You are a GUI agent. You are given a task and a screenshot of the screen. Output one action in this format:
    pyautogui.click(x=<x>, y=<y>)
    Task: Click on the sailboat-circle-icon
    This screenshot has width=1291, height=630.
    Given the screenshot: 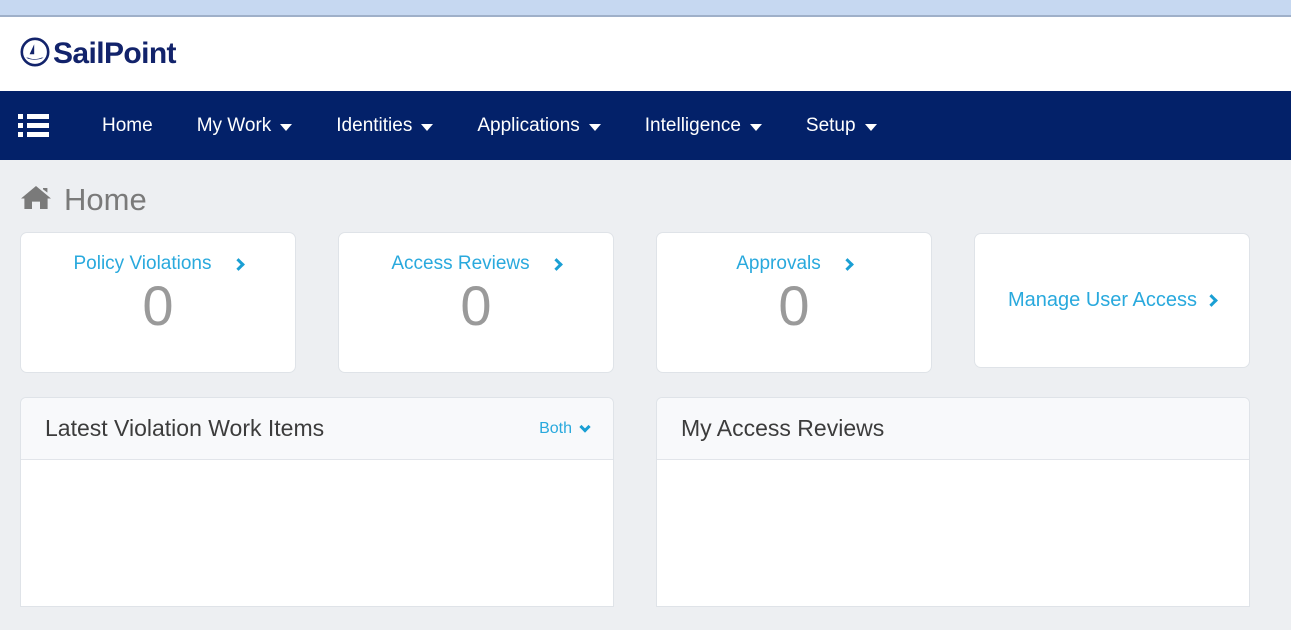 What is the action you would take?
    pyautogui.click(x=35, y=54)
    